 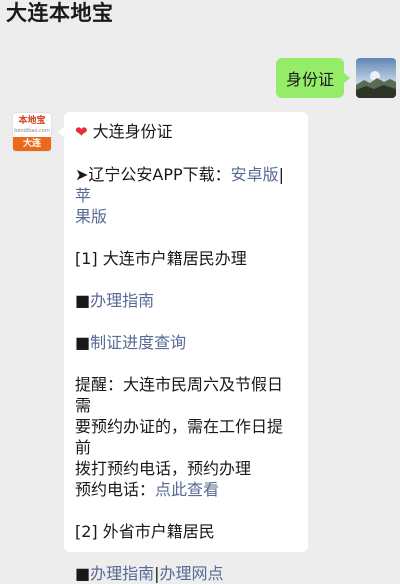 What do you see at coordinates (145, 531) in the screenshot?
I see `section-other-province: [2] 外省市户籍居民` at bounding box center [145, 531].